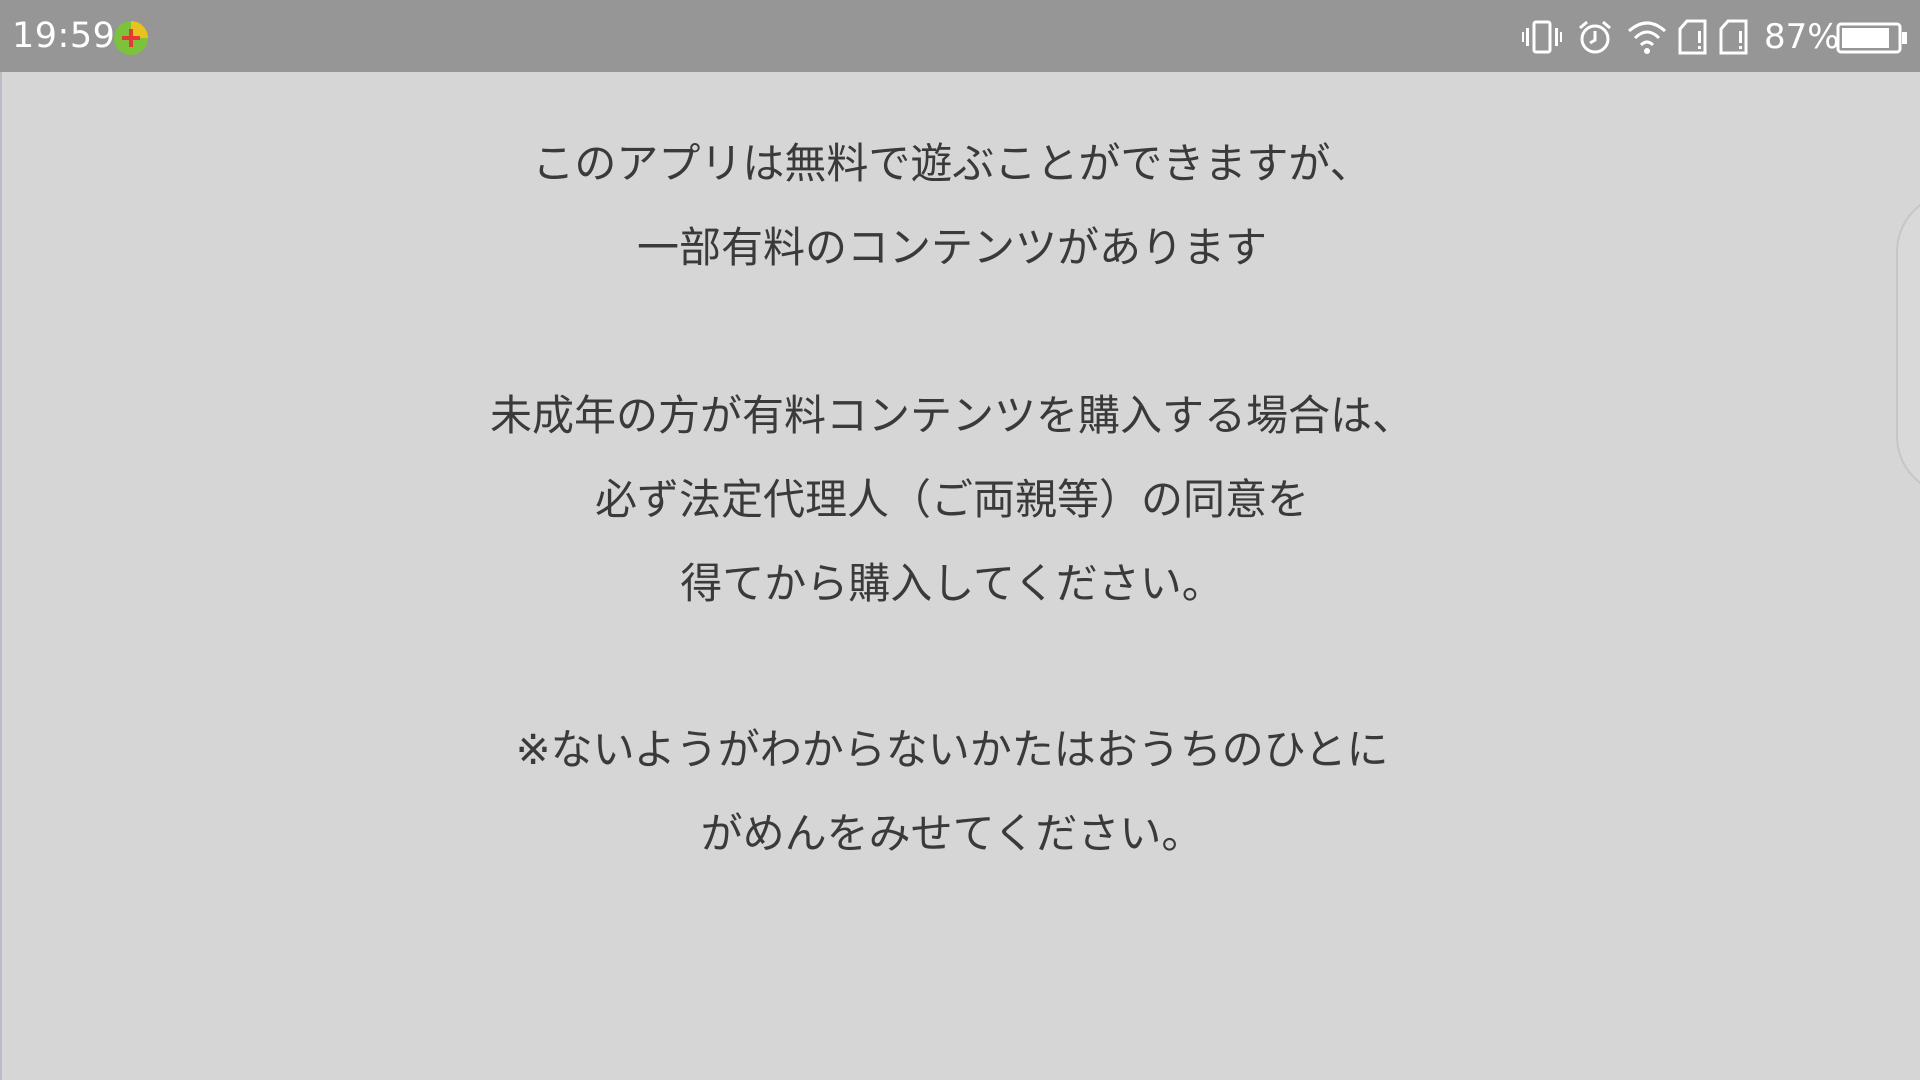  I want to click on notice-text-line: がめんをみせてください。, so click(952, 833).